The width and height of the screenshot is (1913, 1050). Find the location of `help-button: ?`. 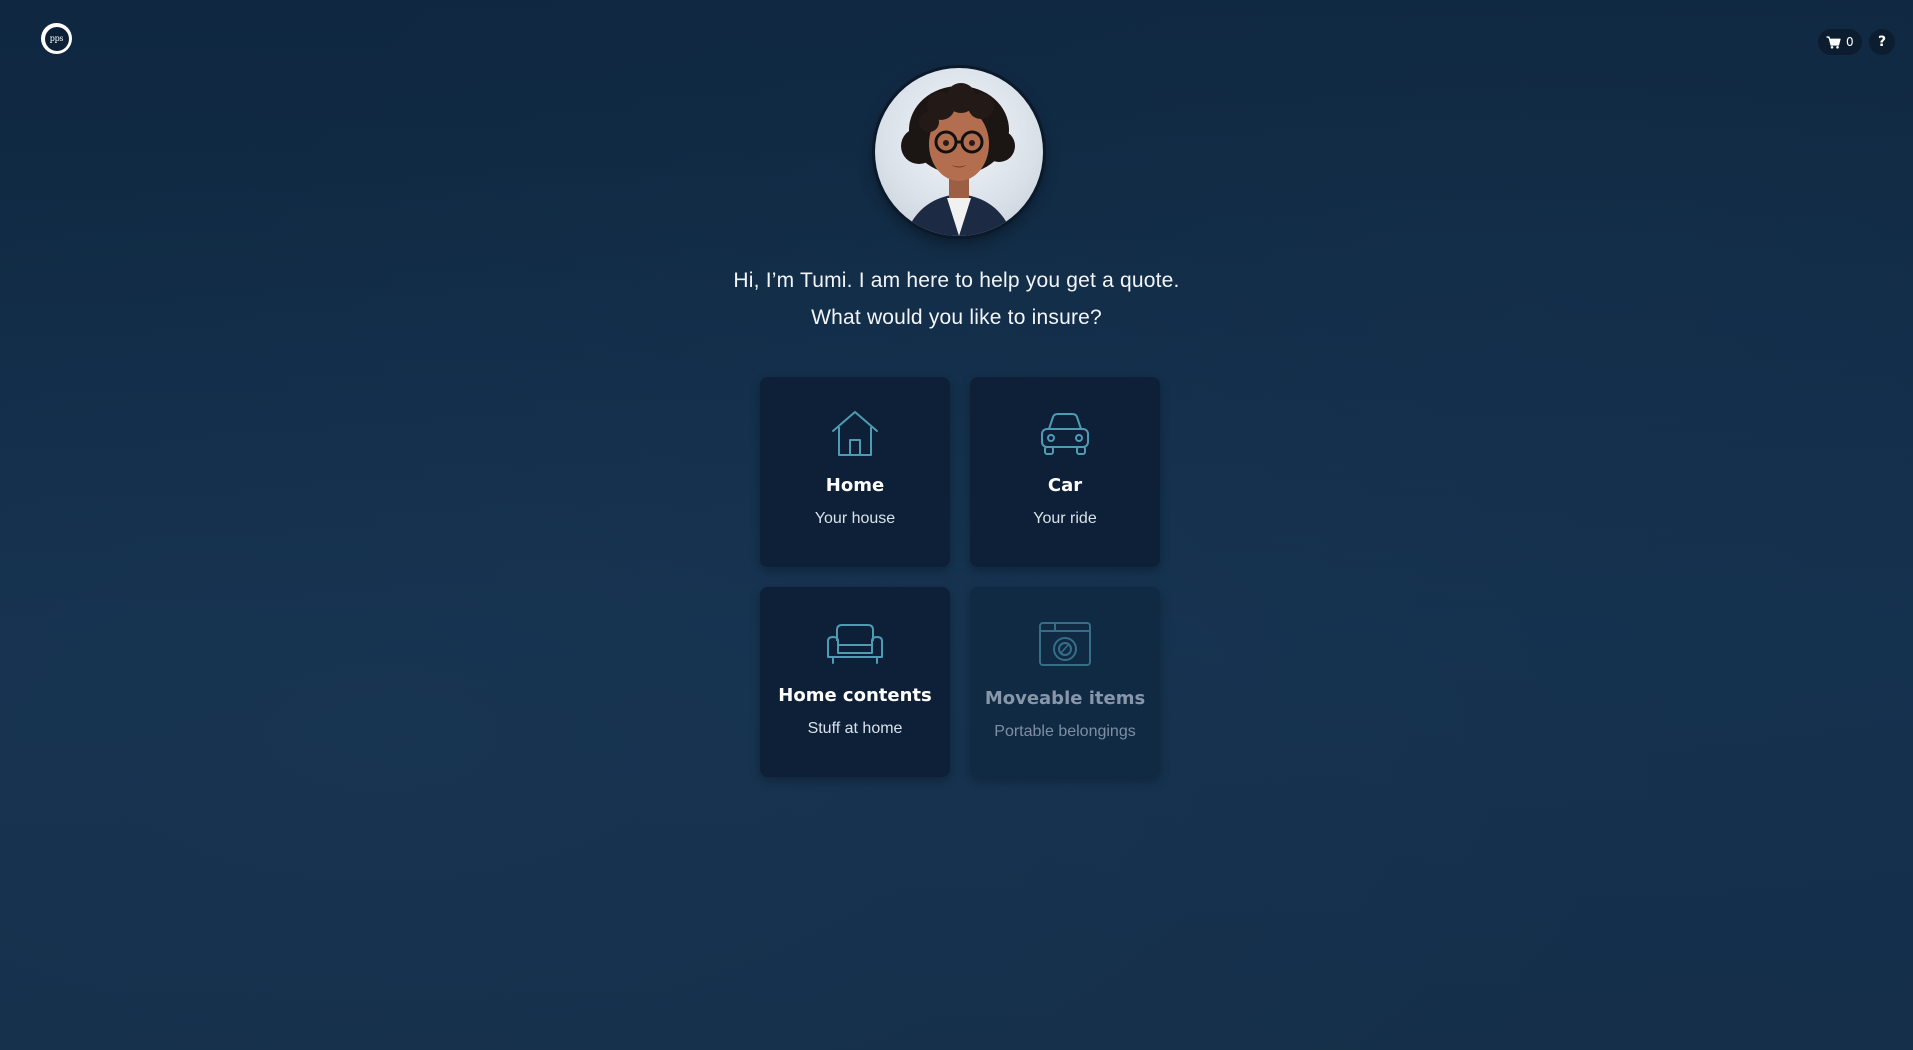

help-button: ? is located at coordinates (1882, 42).